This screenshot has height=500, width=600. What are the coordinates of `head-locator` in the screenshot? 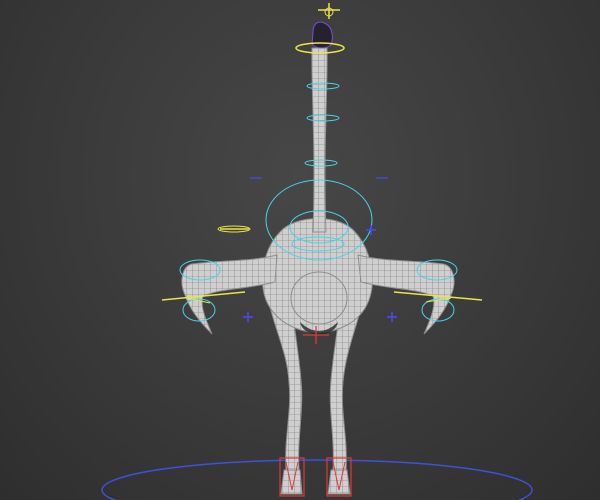 It's located at (329, 11).